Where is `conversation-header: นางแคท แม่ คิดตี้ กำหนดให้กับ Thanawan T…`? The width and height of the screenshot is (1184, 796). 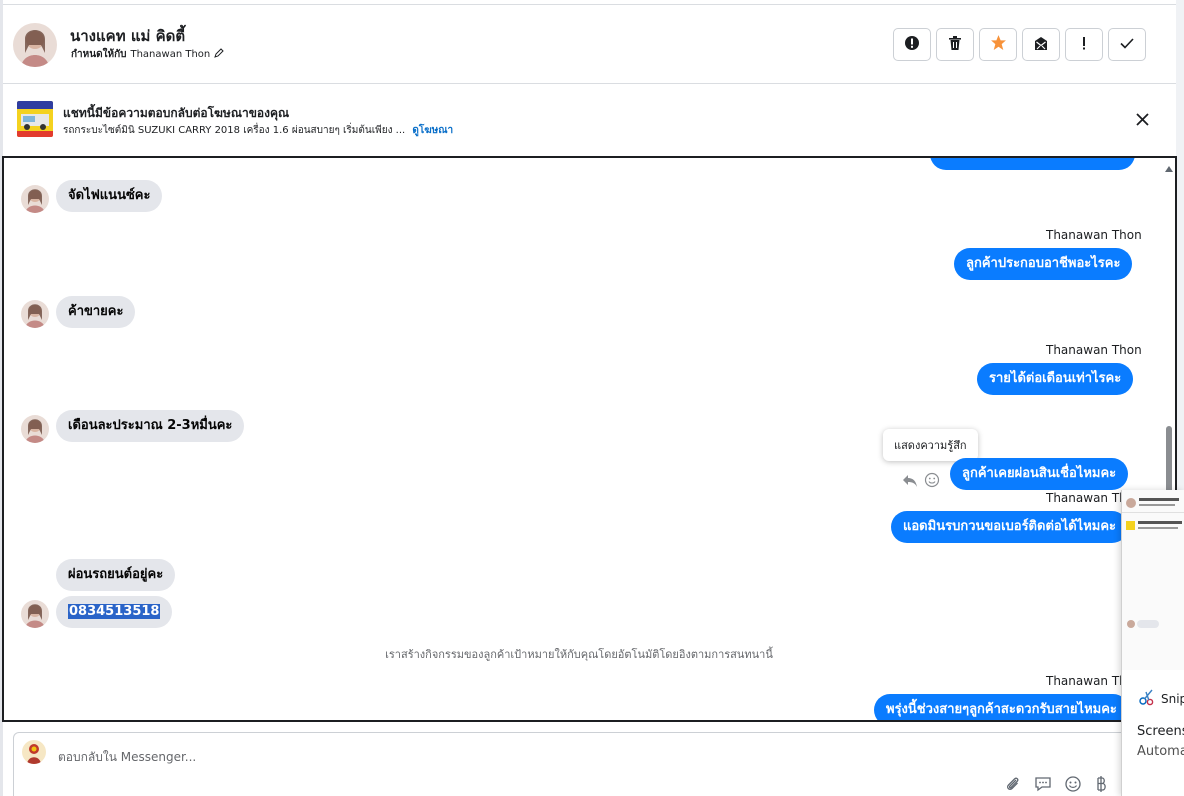
conversation-header: นางแคท แม่ คิดตี้ กำหนดให้กับ Thanawan T… is located at coordinates (589, 44).